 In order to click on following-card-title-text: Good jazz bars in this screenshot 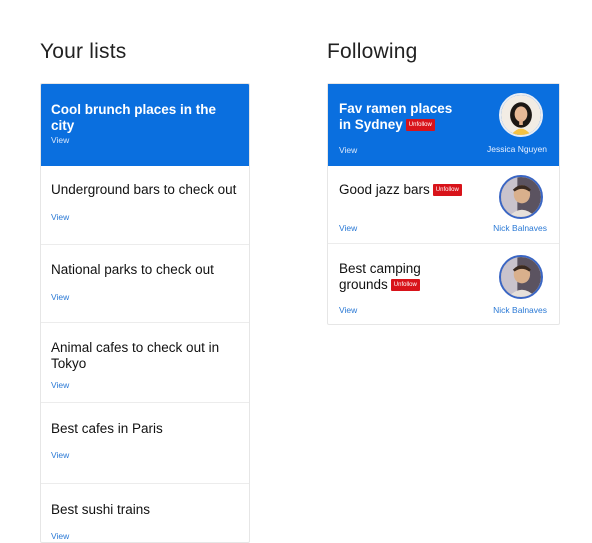, I will do `click(384, 189)`.